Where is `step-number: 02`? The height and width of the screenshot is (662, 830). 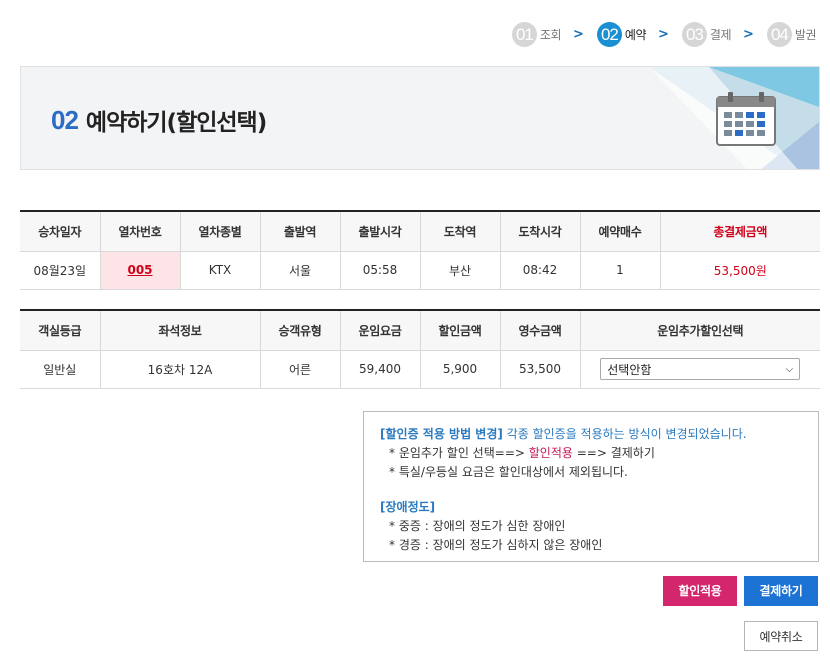 step-number: 02 is located at coordinates (609, 34).